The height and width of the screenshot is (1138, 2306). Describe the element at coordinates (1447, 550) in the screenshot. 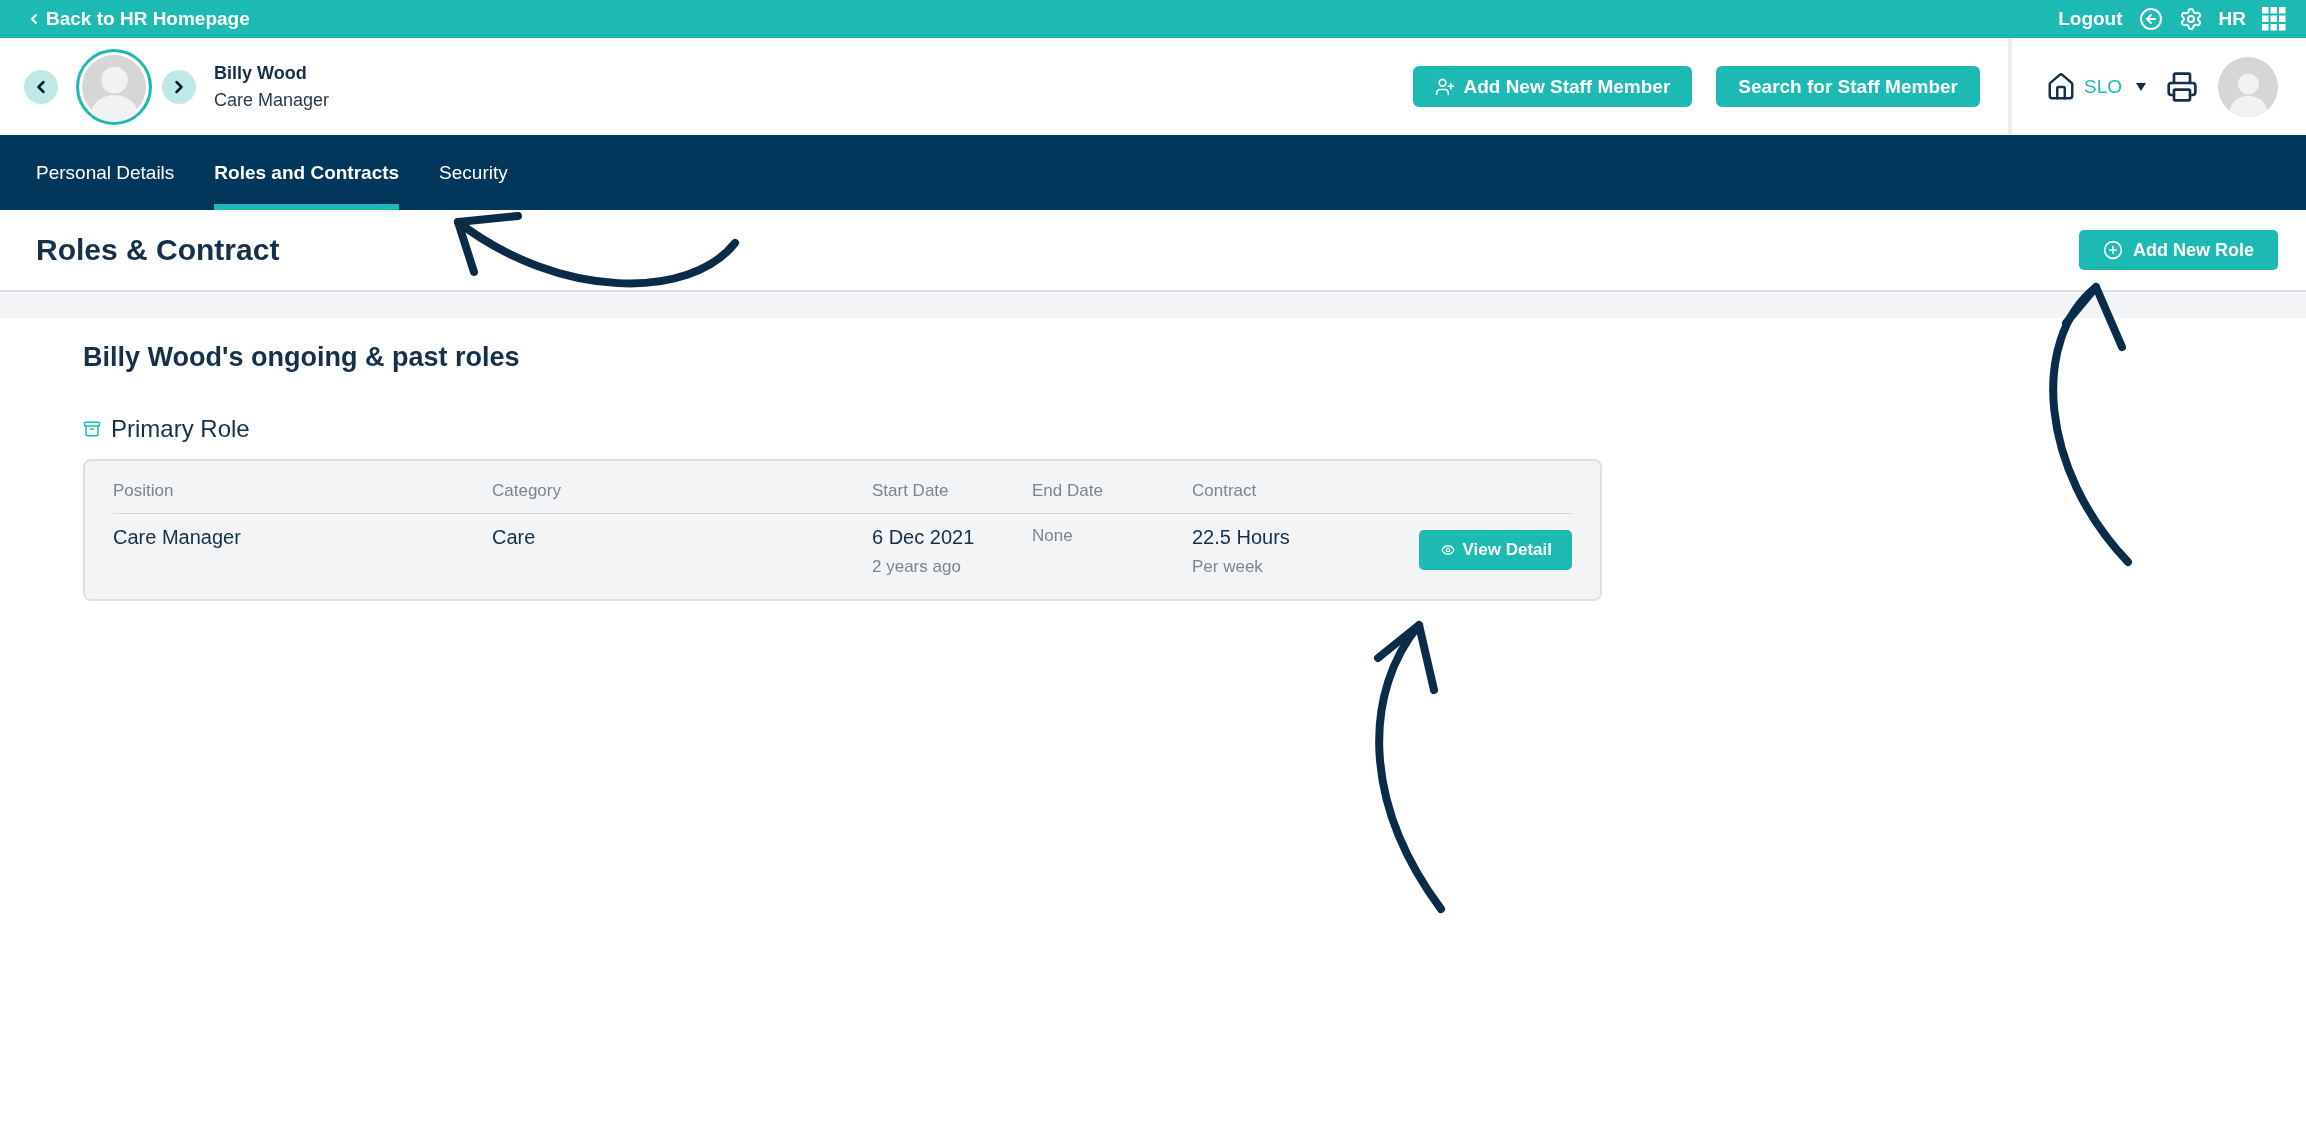

I see `eye-icon` at that location.